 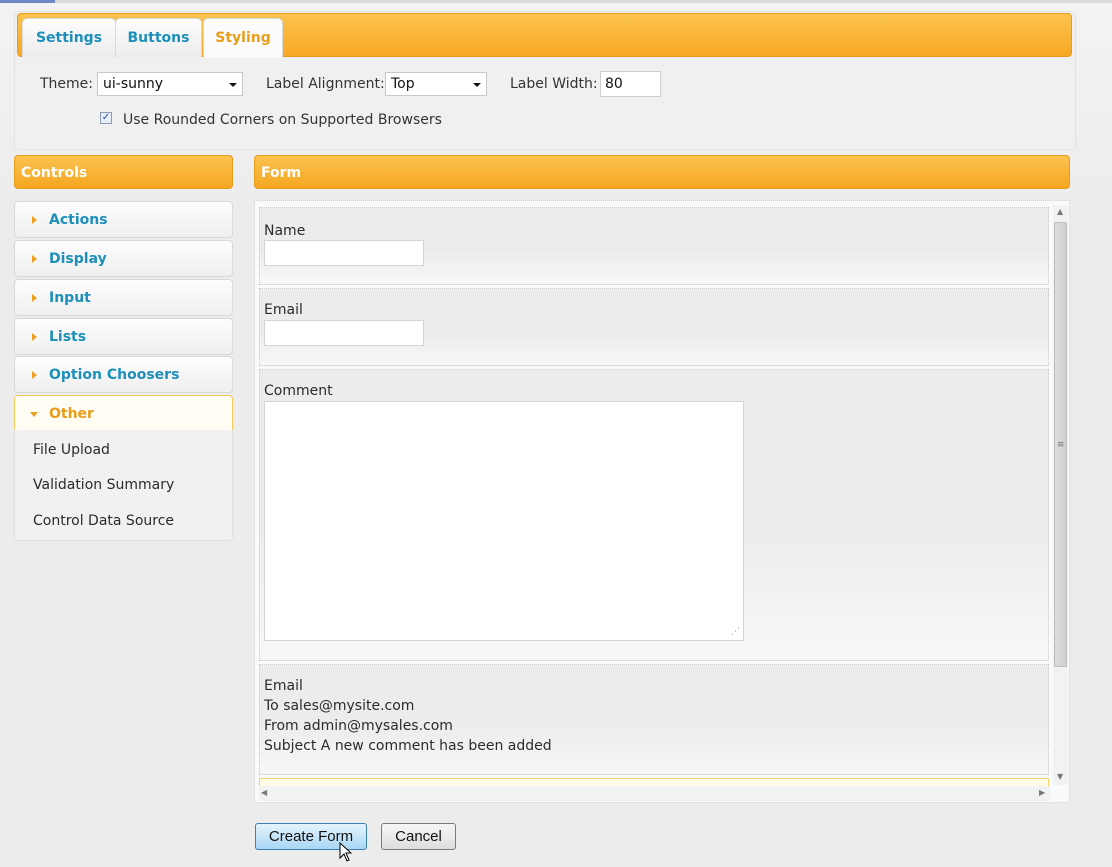 What do you see at coordinates (662, 172) in the screenshot?
I see `form-header: Form` at bounding box center [662, 172].